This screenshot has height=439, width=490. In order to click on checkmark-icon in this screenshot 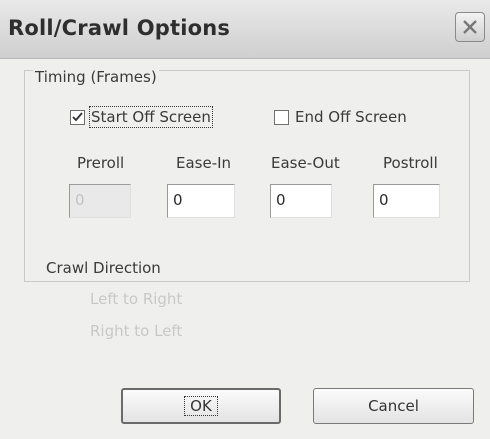, I will do `click(77, 117)`.